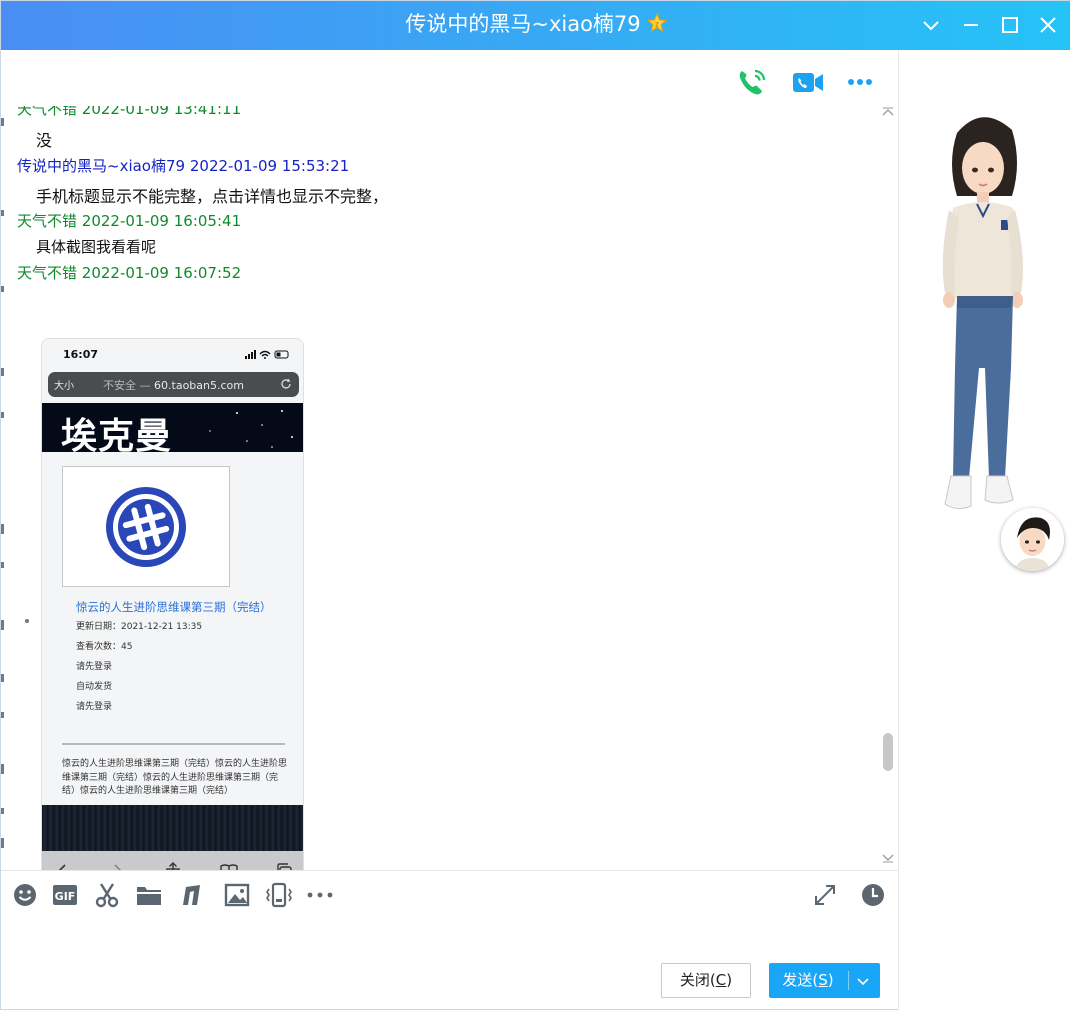 This screenshot has width=1070, height=1010. I want to click on image-icon, so click(237, 895).